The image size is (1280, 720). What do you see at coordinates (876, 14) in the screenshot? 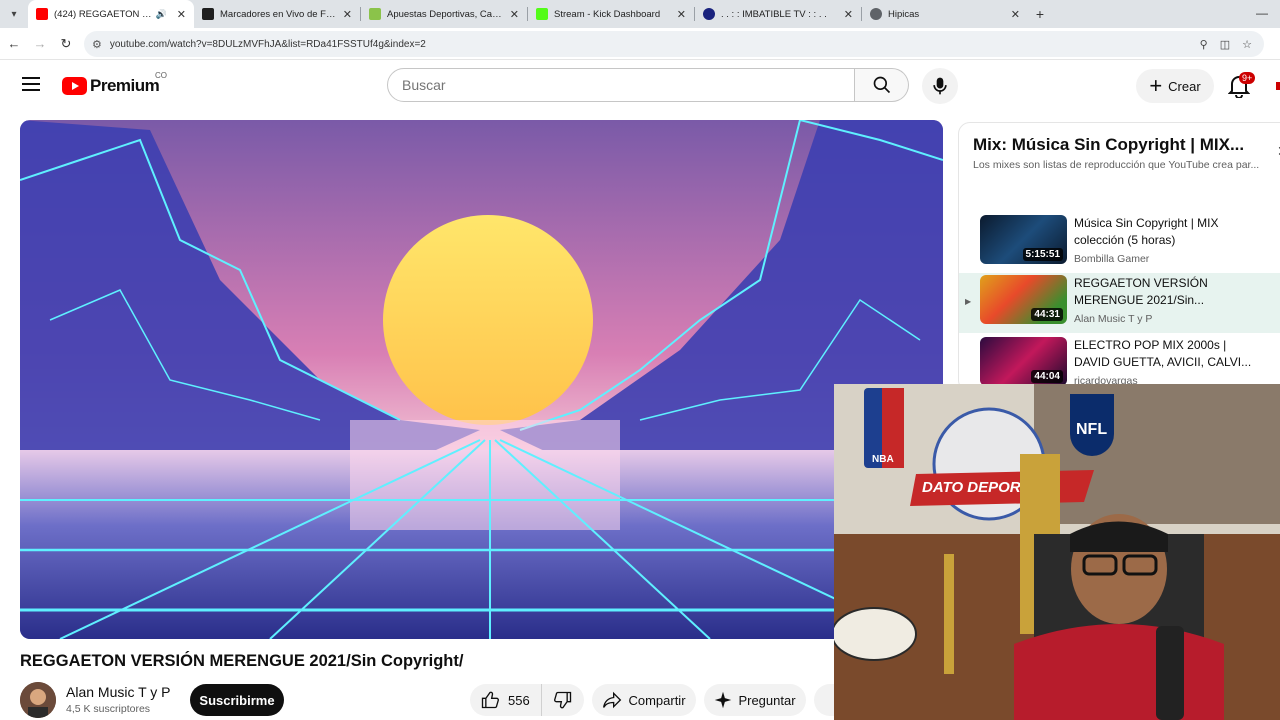
I see `globe-favicon-icon` at bounding box center [876, 14].